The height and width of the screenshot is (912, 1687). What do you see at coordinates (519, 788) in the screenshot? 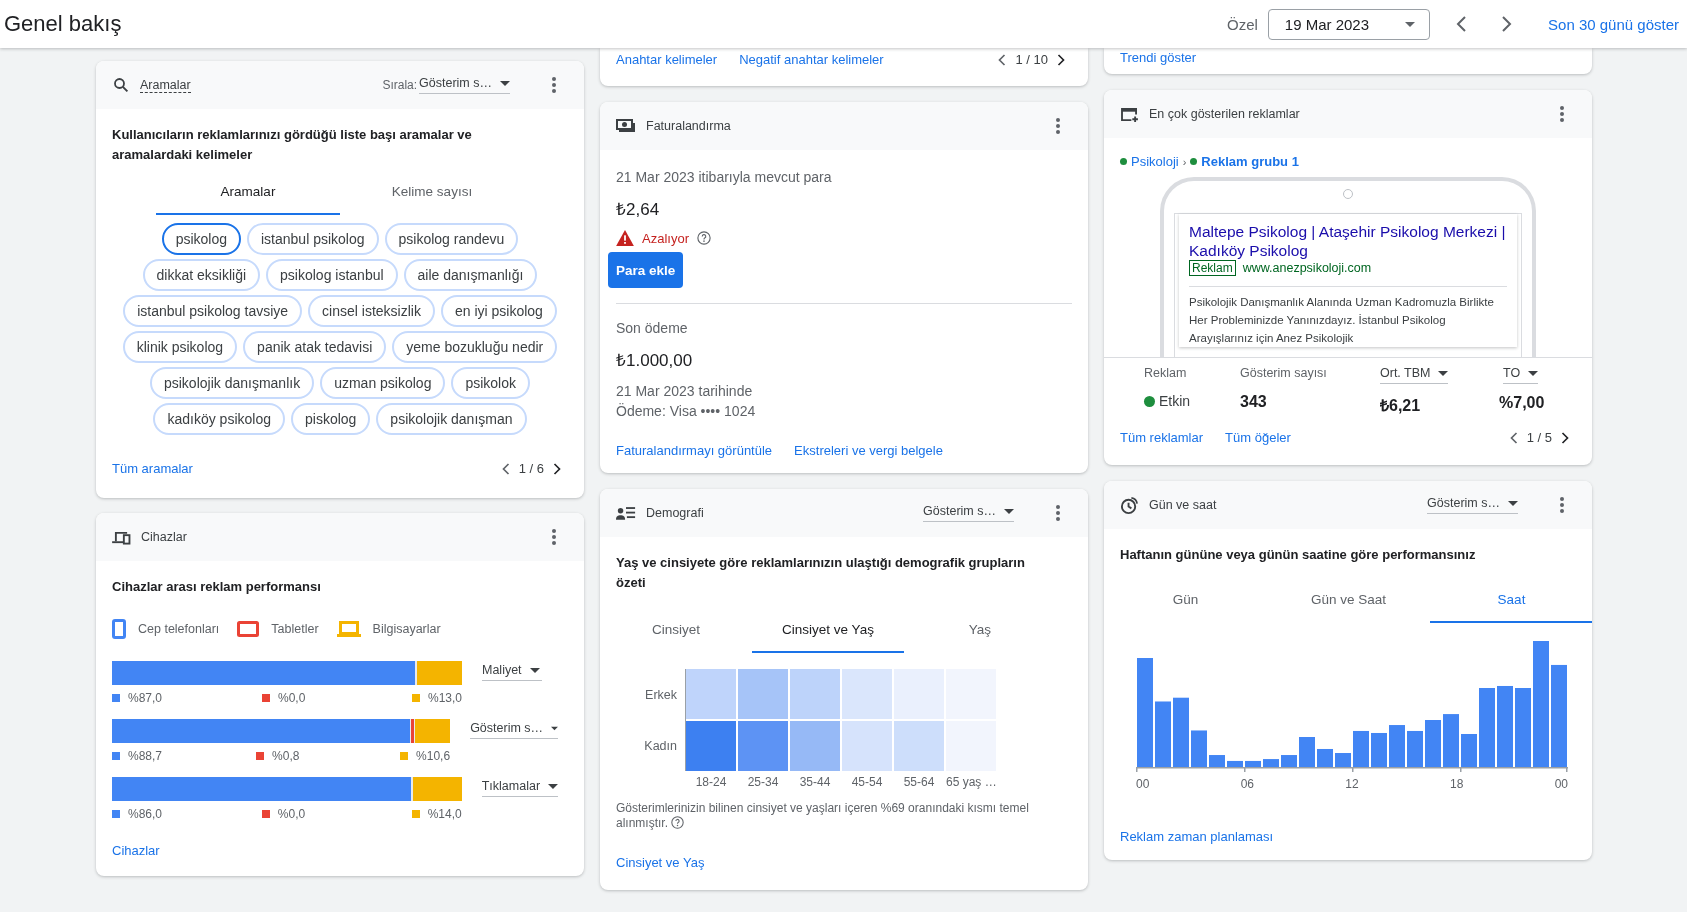
I see `metric-dropdown: Tıklamalar` at bounding box center [519, 788].